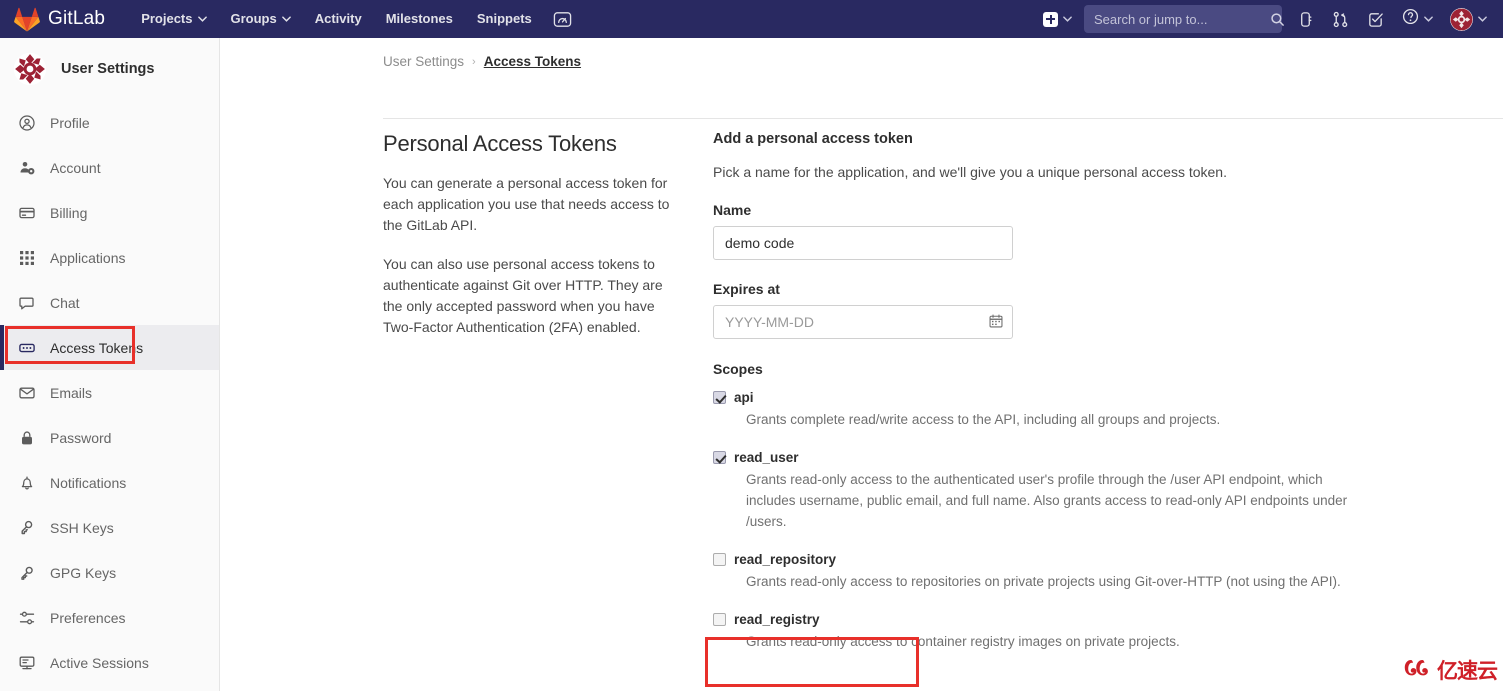 The height and width of the screenshot is (691, 1503). Describe the element at coordinates (99, 662) in the screenshot. I see `sidebar-item-label: Active Sessions` at that location.